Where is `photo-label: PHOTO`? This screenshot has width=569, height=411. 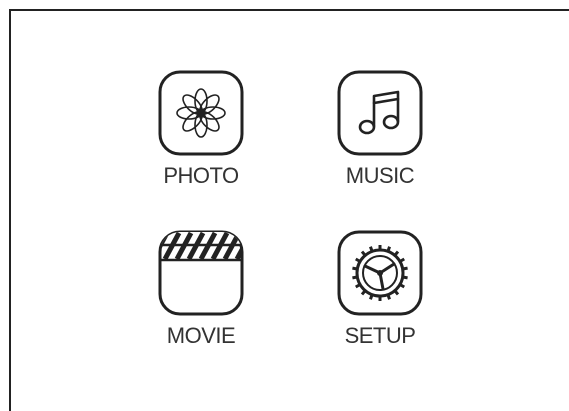
photo-label: PHOTO is located at coordinates (201, 175).